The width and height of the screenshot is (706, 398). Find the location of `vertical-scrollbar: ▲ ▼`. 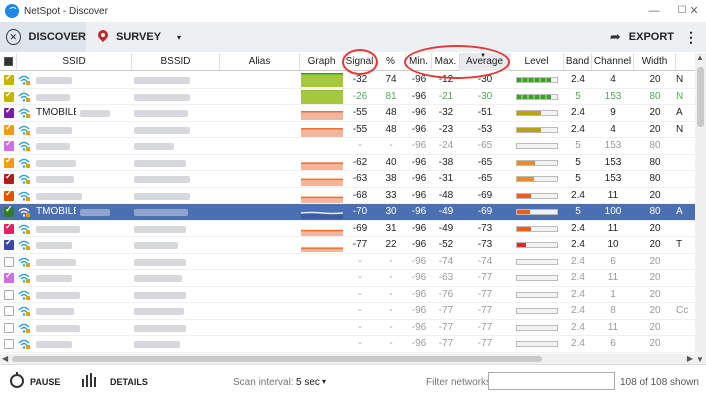

vertical-scrollbar: ▲ ▼ is located at coordinates (700, 208).